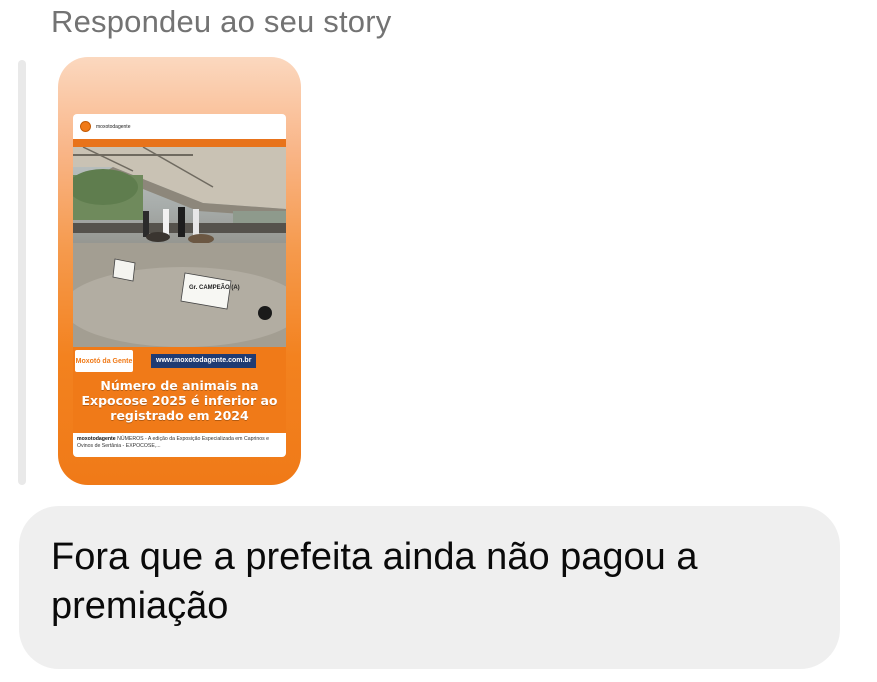 The width and height of the screenshot is (877, 682). I want to click on post-header: moxotodagente, so click(179, 126).